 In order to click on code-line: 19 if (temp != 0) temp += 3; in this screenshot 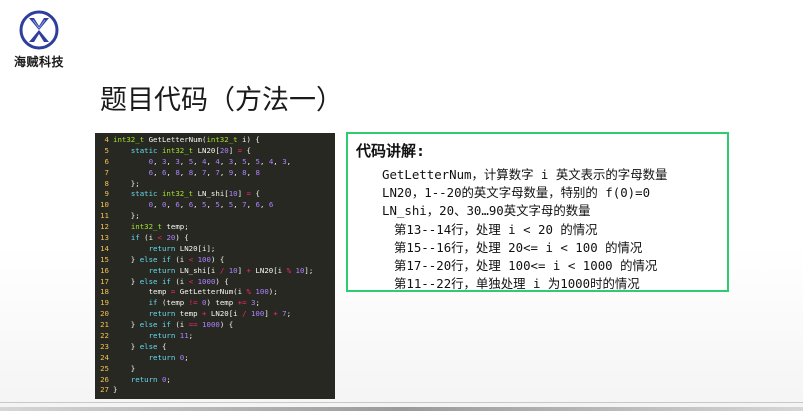, I will do `click(215, 303)`.